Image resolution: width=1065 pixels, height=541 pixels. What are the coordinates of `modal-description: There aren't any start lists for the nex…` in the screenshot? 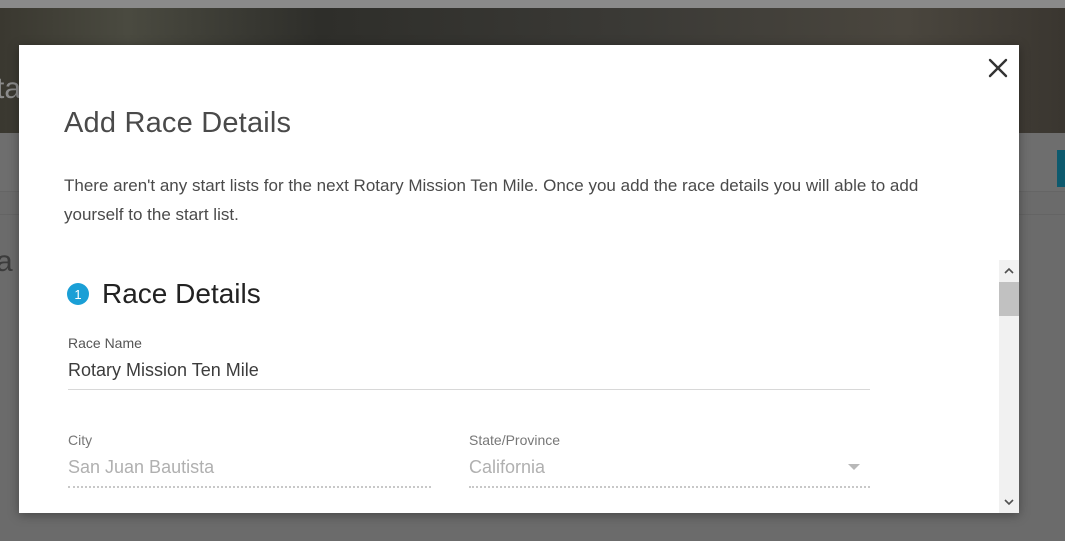 It's located at (491, 200).